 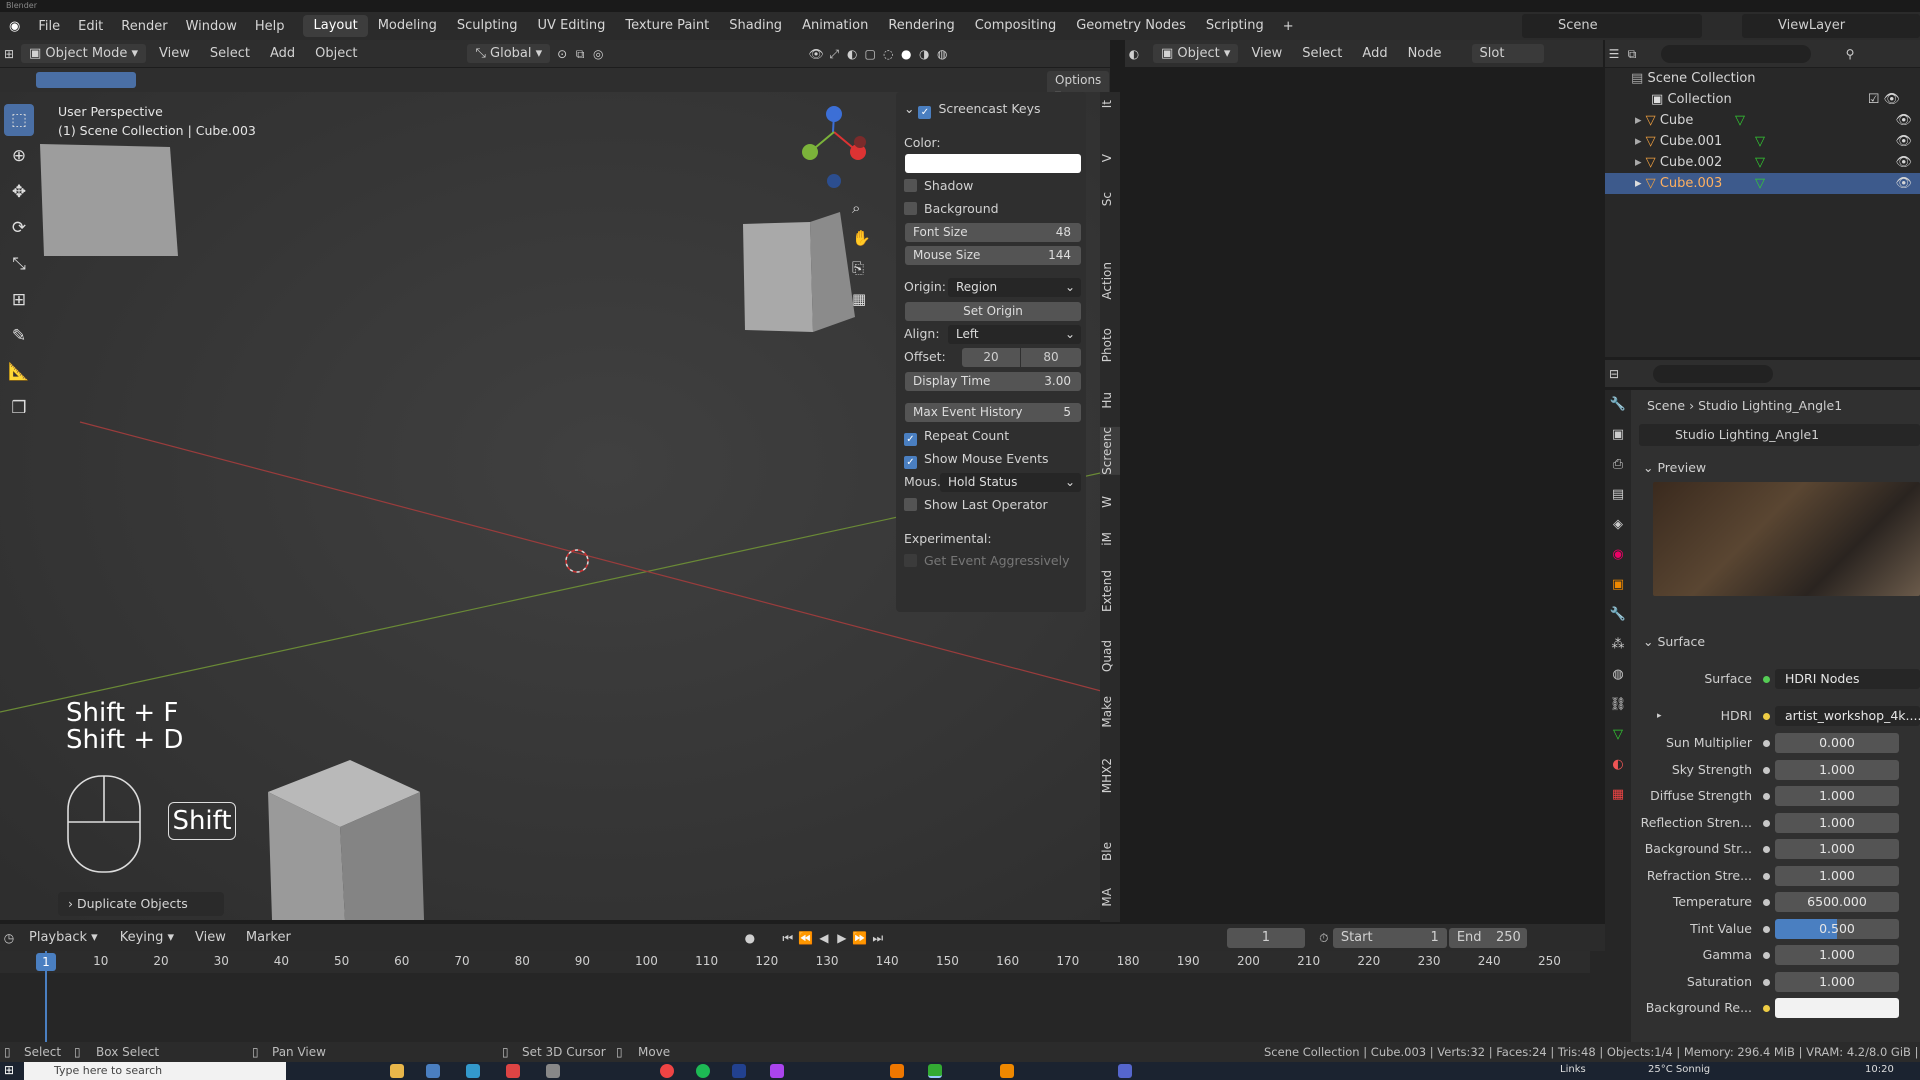 What do you see at coordinates (1618, 435) in the screenshot?
I see `render-tab-icon: ▣` at bounding box center [1618, 435].